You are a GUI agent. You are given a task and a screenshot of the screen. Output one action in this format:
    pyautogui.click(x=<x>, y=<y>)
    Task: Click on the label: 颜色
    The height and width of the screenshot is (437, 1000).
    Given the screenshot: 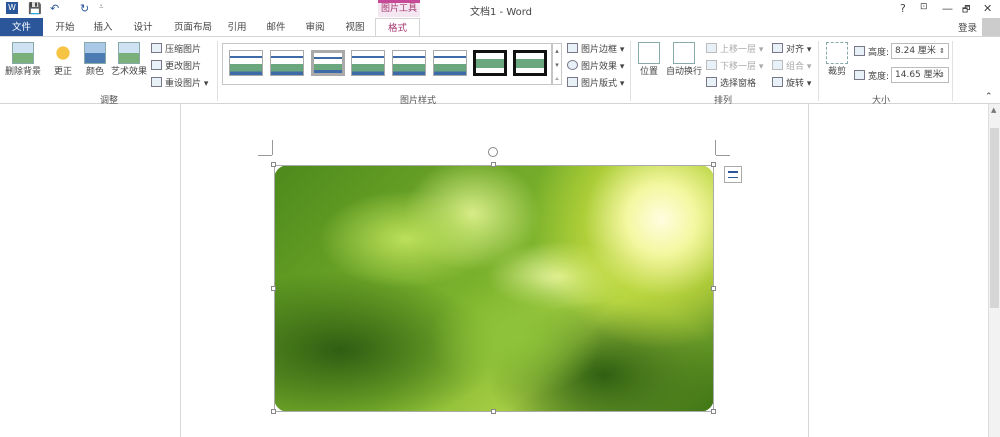 What is the action you would take?
    pyautogui.click(x=94, y=72)
    